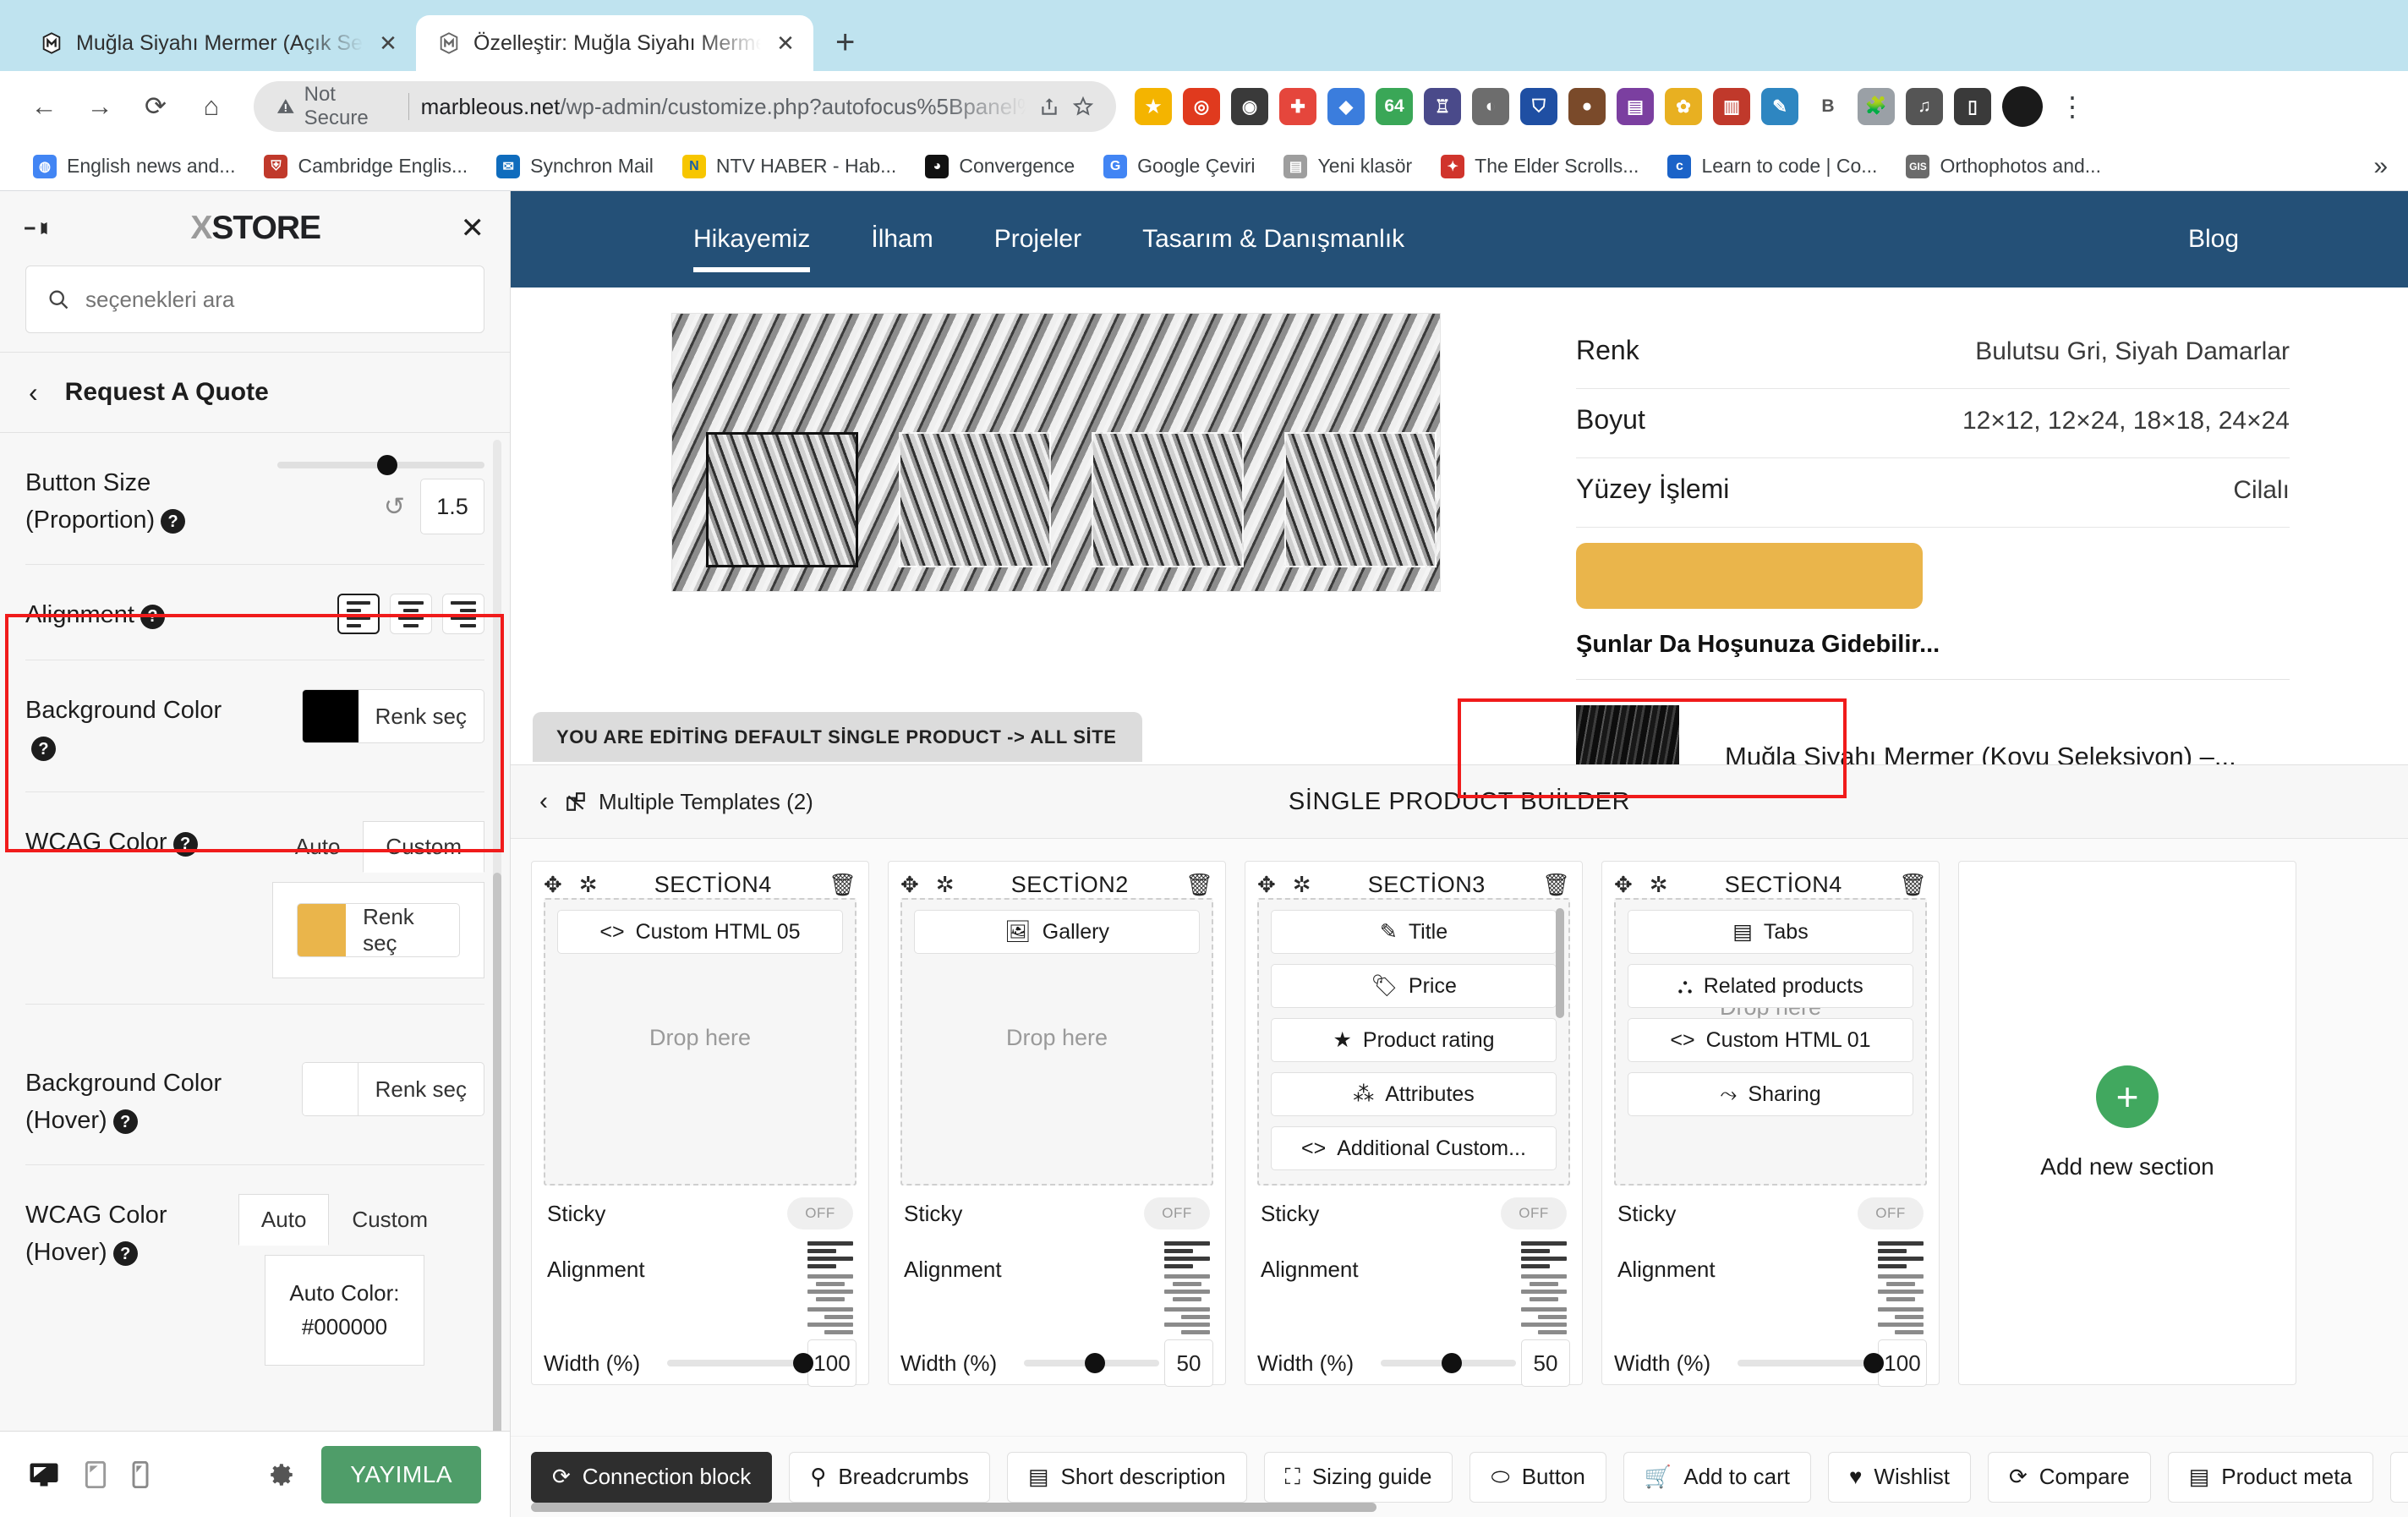 This screenshot has height=1517, width=2408. Describe the element at coordinates (1683, 106) in the screenshot. I see `extension-icon-9: ✿` at that location.